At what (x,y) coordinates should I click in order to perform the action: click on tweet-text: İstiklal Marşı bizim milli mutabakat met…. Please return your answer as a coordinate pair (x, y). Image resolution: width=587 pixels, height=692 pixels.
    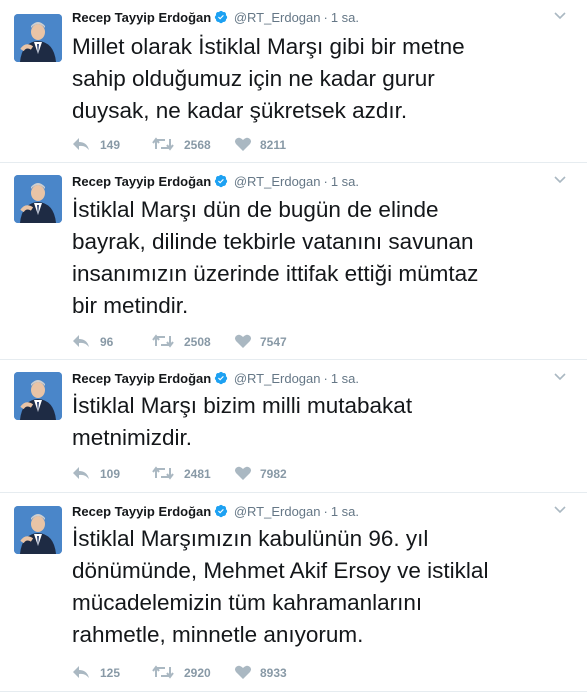
    Looking at the image, I should click on (242, 421).